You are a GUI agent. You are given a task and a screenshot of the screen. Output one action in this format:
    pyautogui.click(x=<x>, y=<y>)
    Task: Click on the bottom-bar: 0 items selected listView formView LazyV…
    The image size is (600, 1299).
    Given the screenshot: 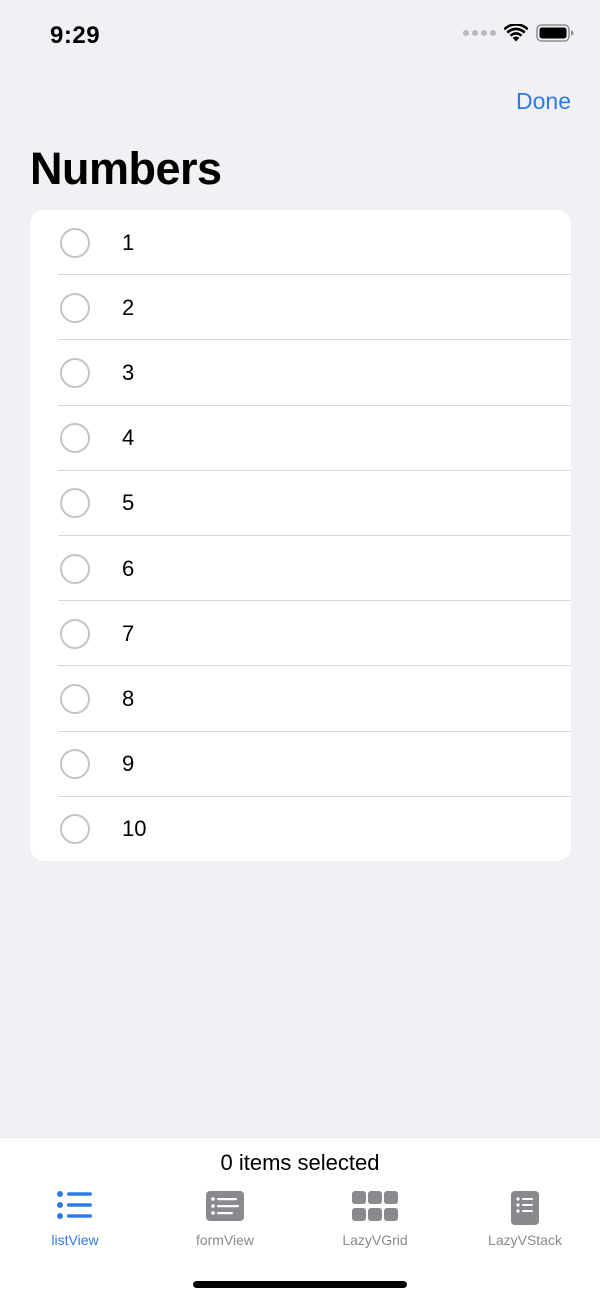 What is the action you would take?
    pyautogui.click(x=300, y=1218)
    